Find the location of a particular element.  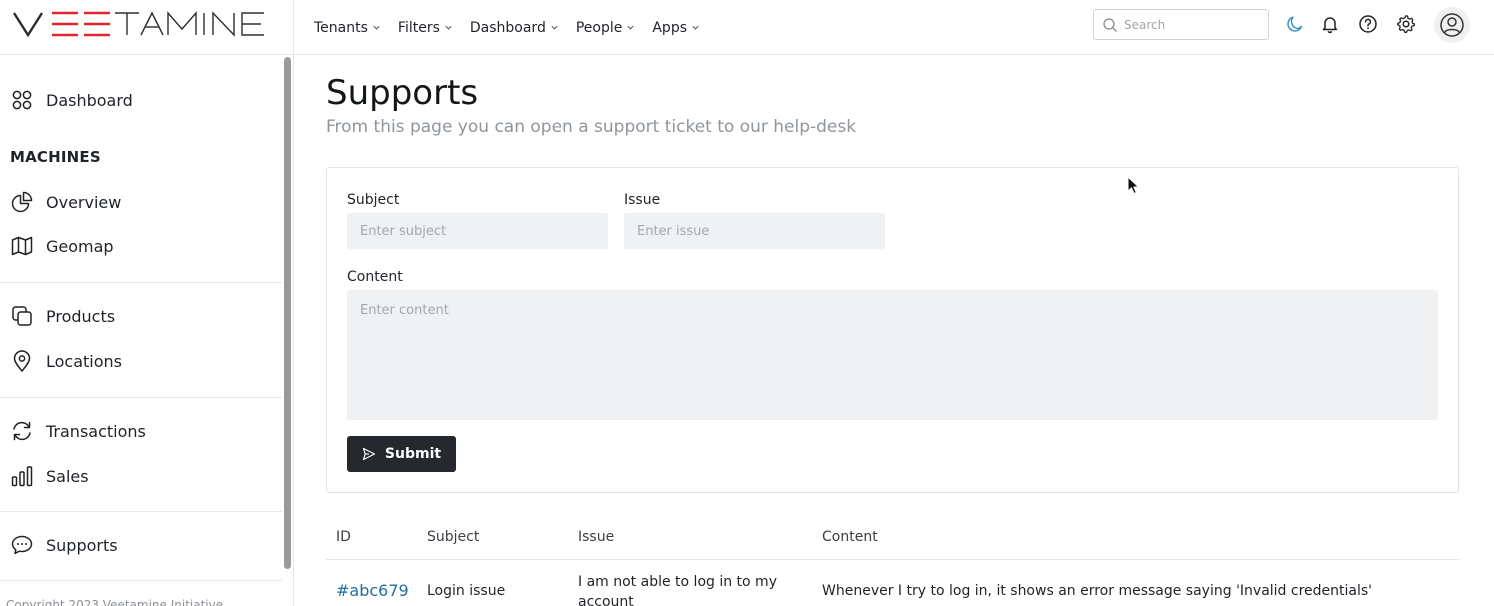

sidebar-item-sales: Sales is located at coordinates (49, 476).